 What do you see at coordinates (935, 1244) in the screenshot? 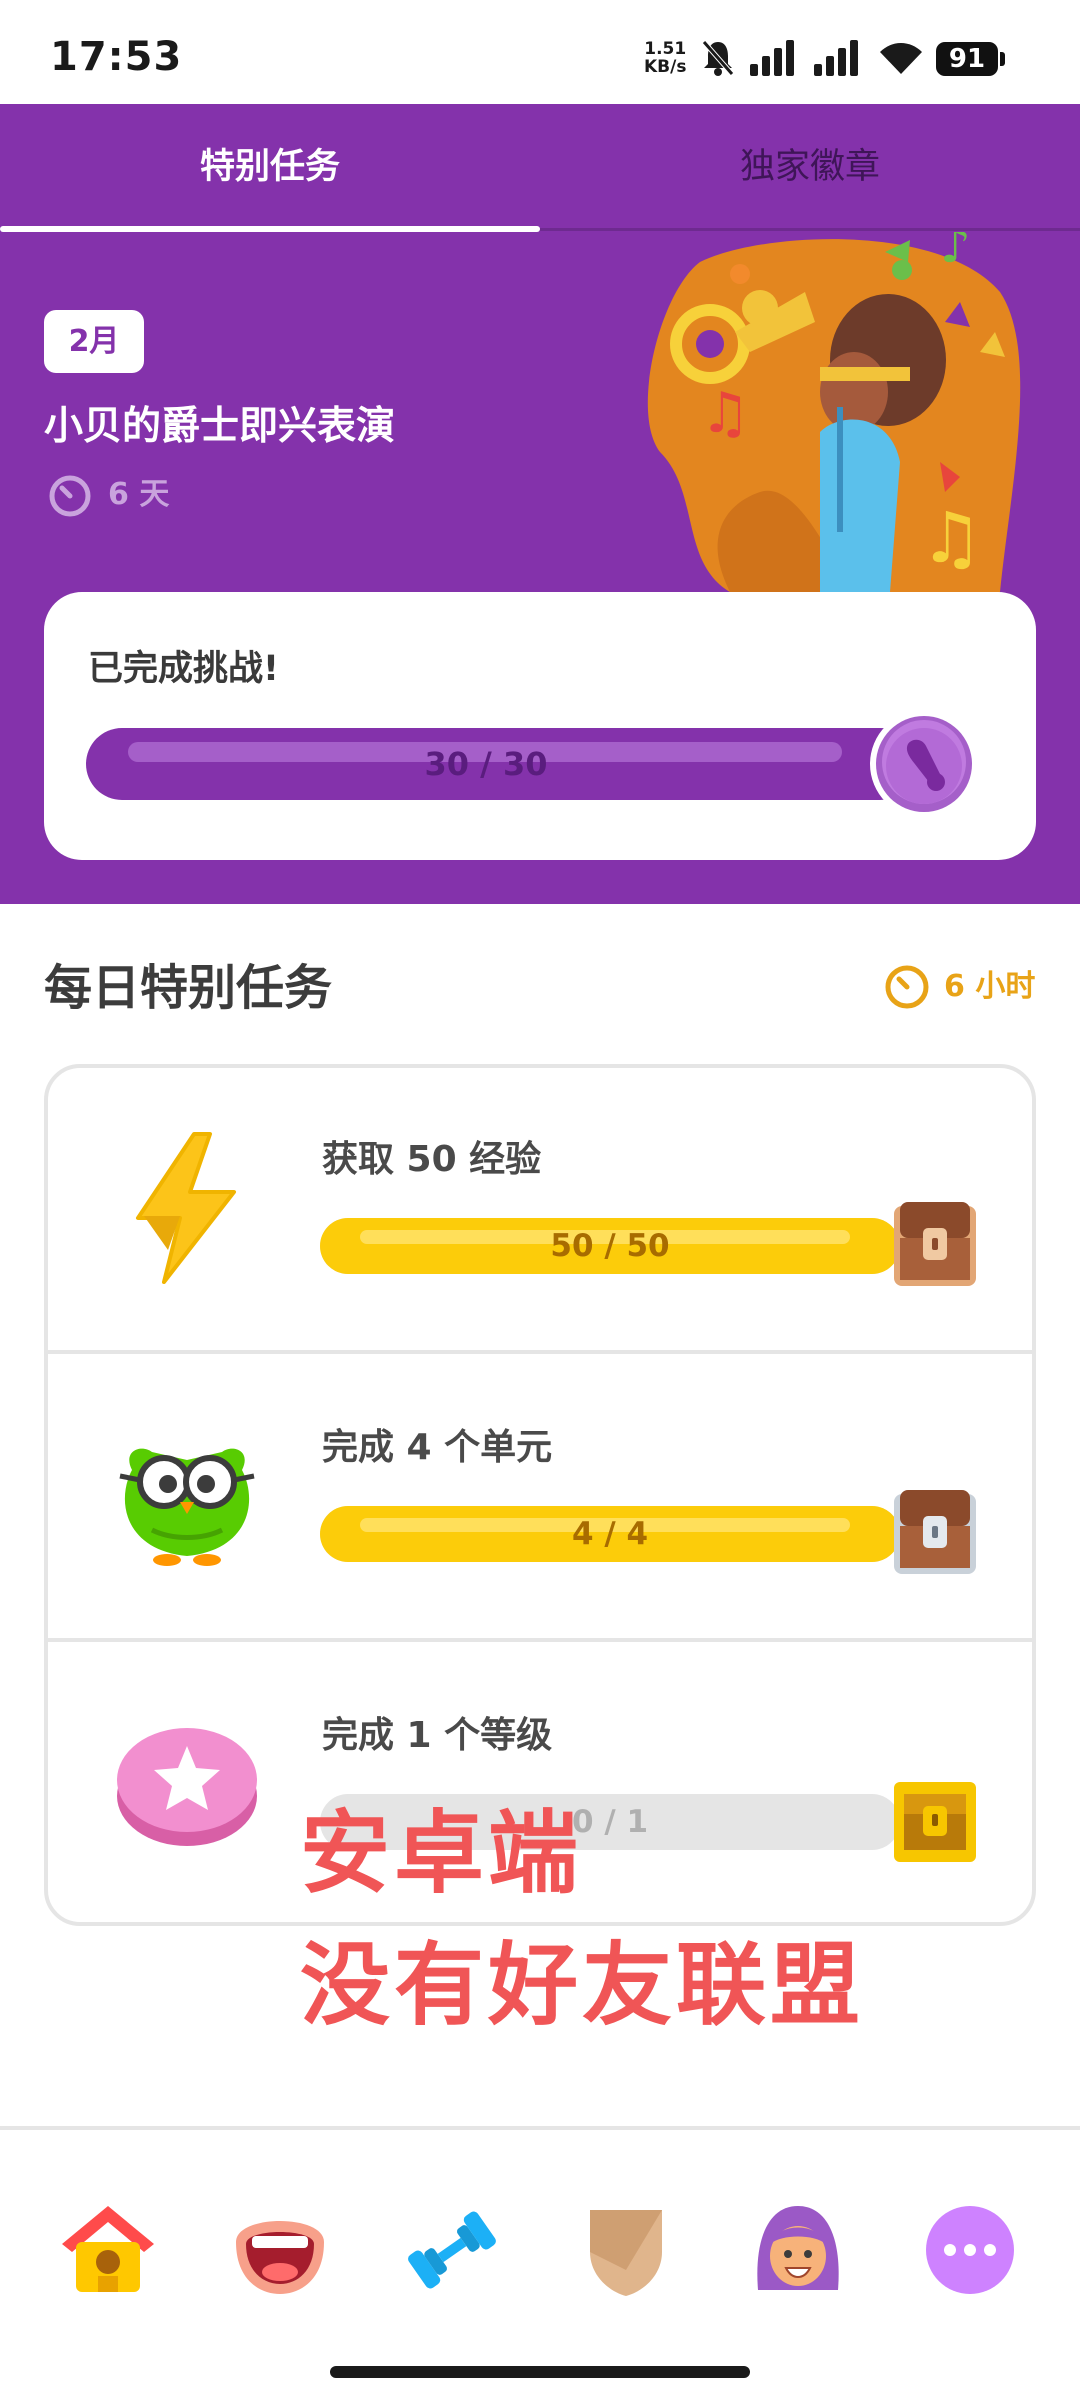
I see `bronze-chest-icon` at bounding box center [935, 1244].